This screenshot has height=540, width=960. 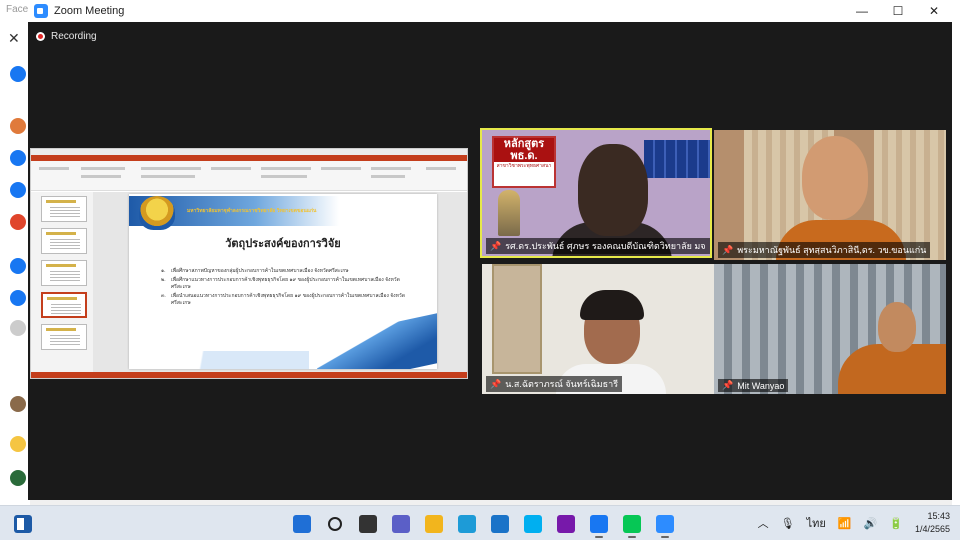 What do you see at coordinates (483, 524) in the screenshot?
I see `taskbar-apps` at bounding box center [483, 524].